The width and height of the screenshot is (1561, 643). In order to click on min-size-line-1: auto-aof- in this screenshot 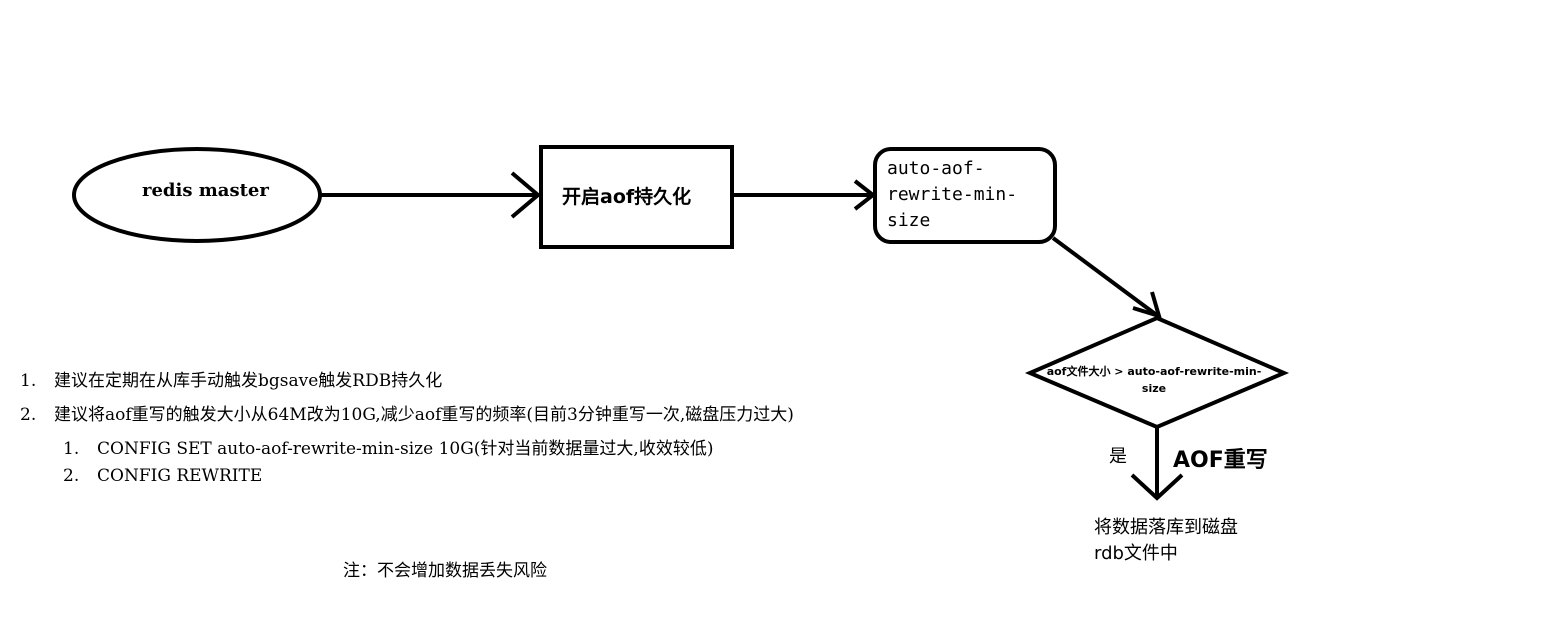, I will do `click(936, 168)`.